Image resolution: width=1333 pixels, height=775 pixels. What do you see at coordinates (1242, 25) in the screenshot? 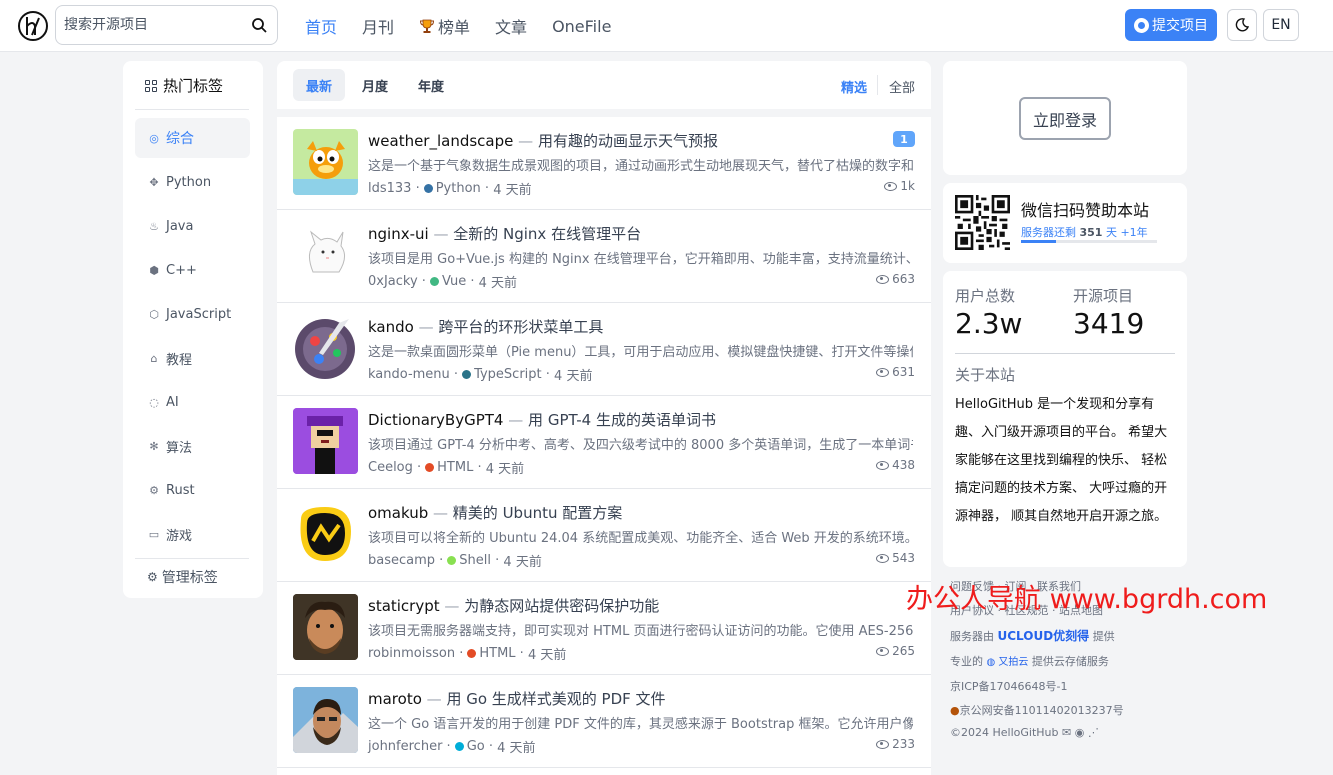
I see `theme-toggle-button` at bounding box center [1242, 25].